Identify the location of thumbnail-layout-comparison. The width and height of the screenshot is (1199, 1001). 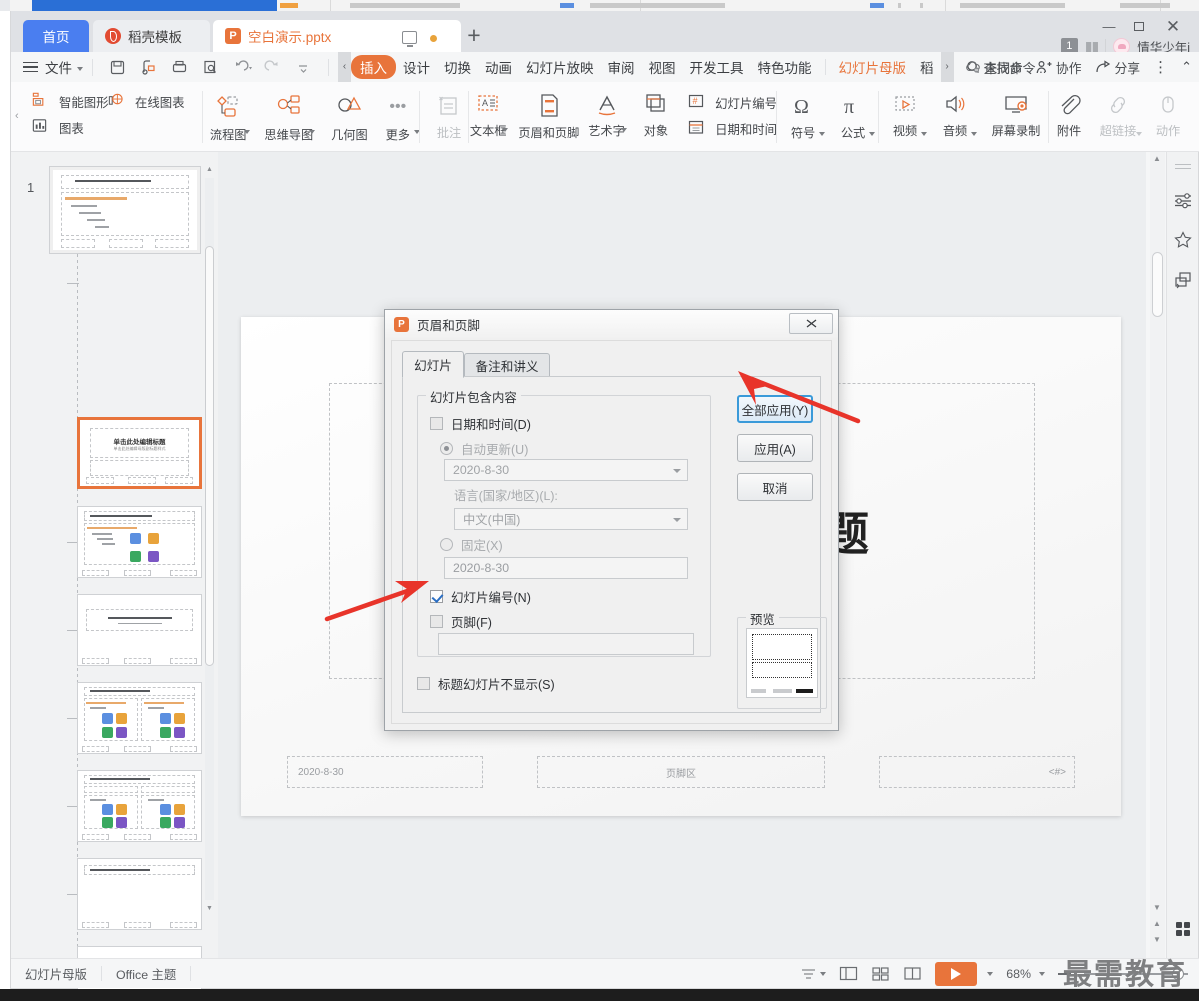
(139, 806).